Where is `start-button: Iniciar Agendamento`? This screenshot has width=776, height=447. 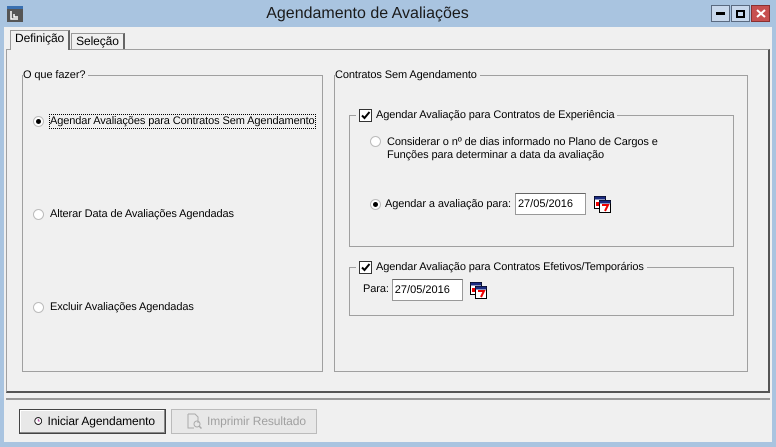
start-button: Iniciar Agendamento is located at coordinates (92, 421).